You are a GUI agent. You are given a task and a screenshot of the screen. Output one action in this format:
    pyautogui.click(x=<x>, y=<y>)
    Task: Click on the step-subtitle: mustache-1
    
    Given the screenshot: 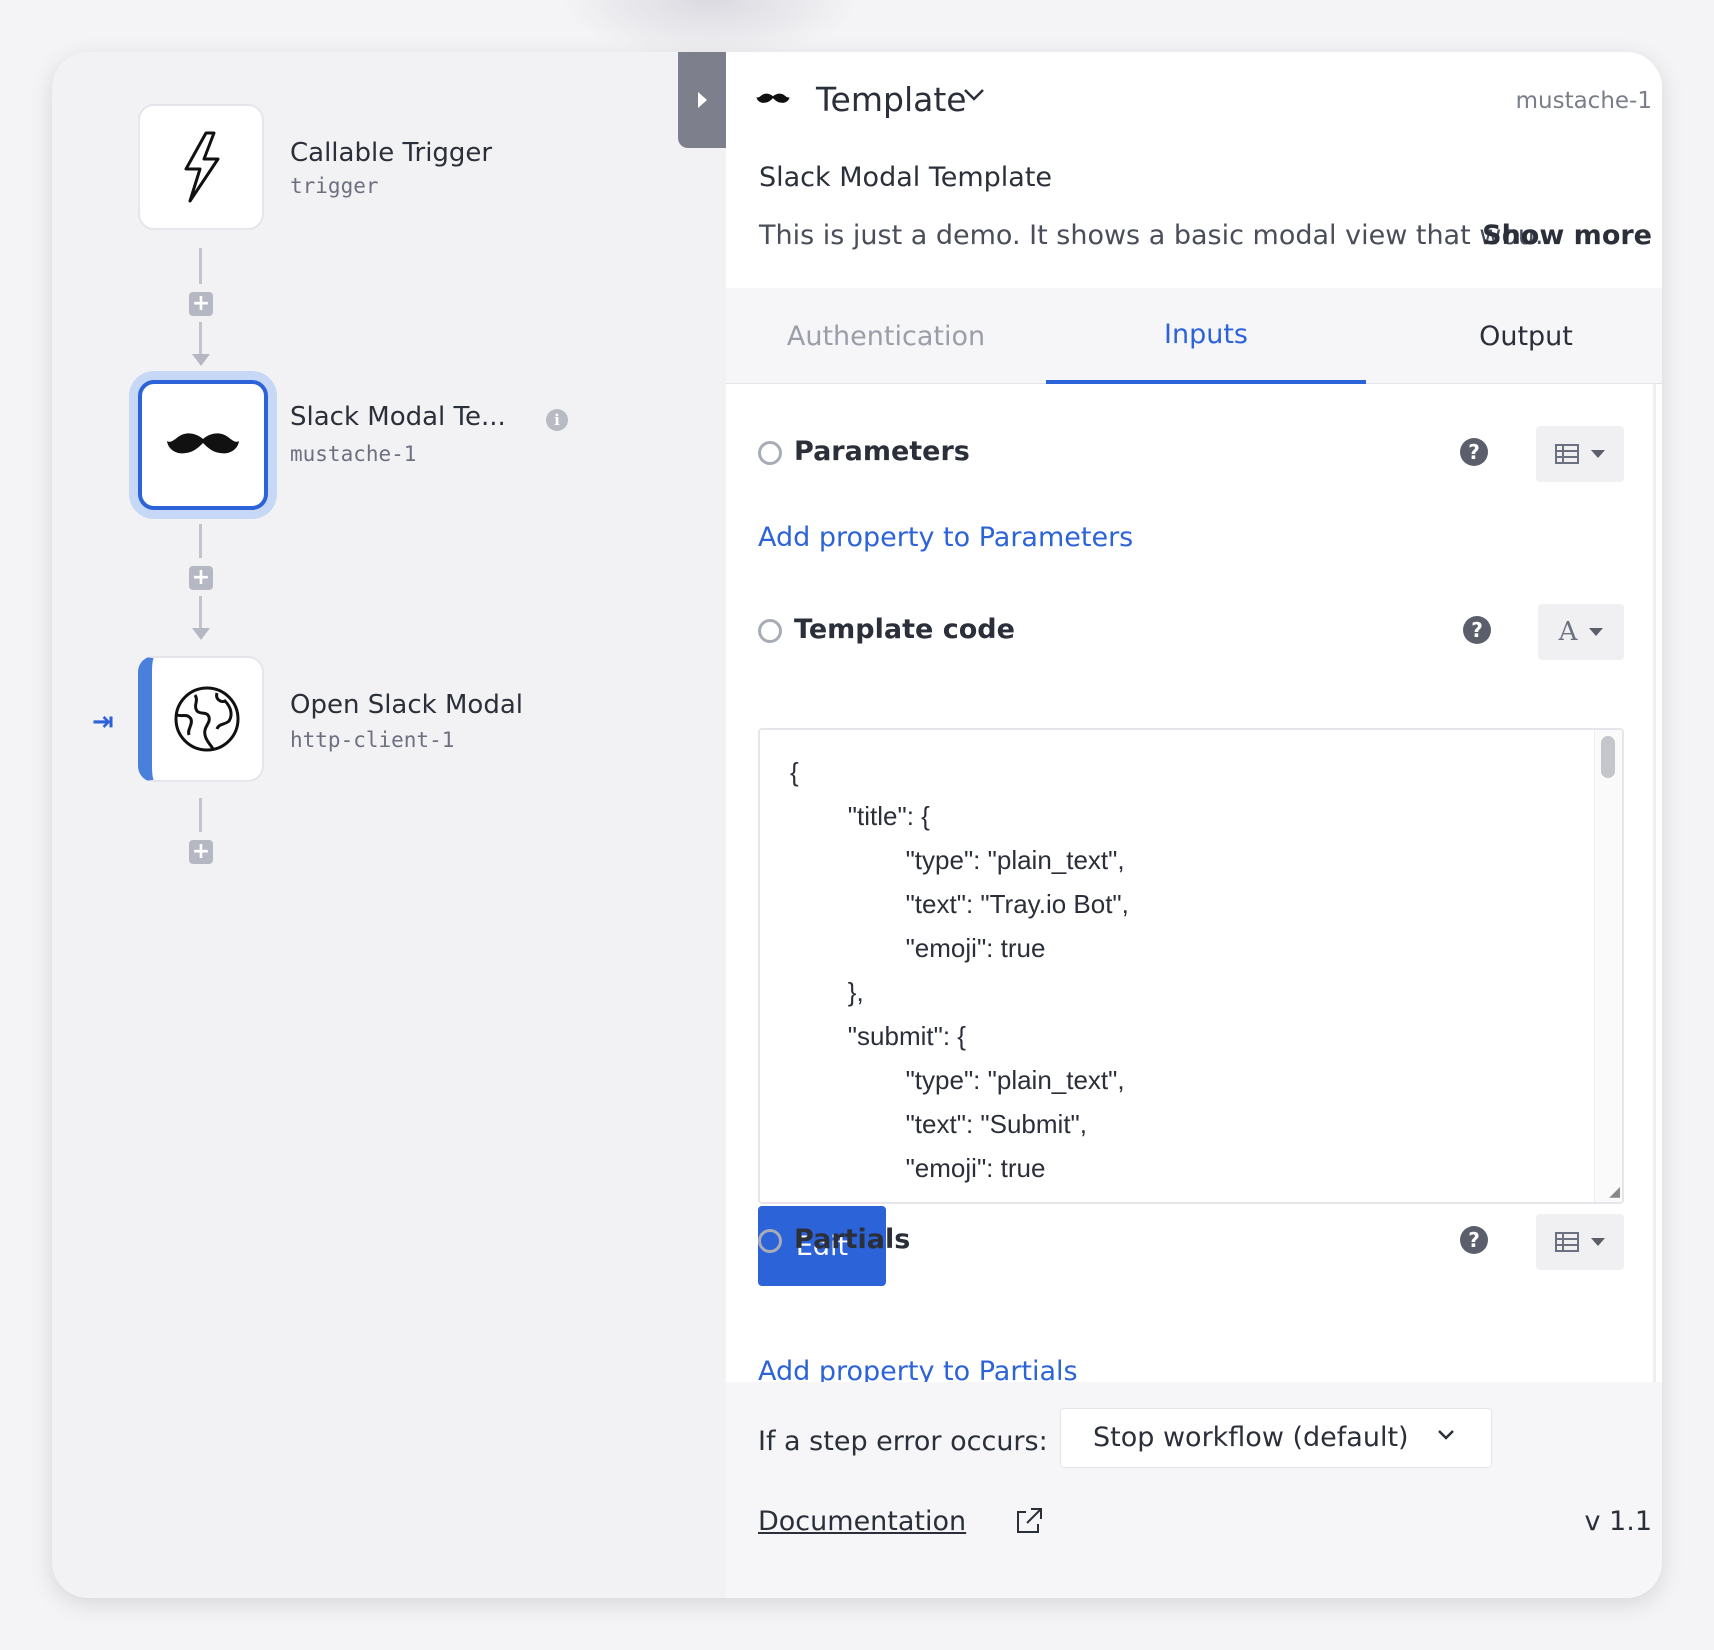 What is the action you would take?
    pyautogui.click(x=353, y=454)
    